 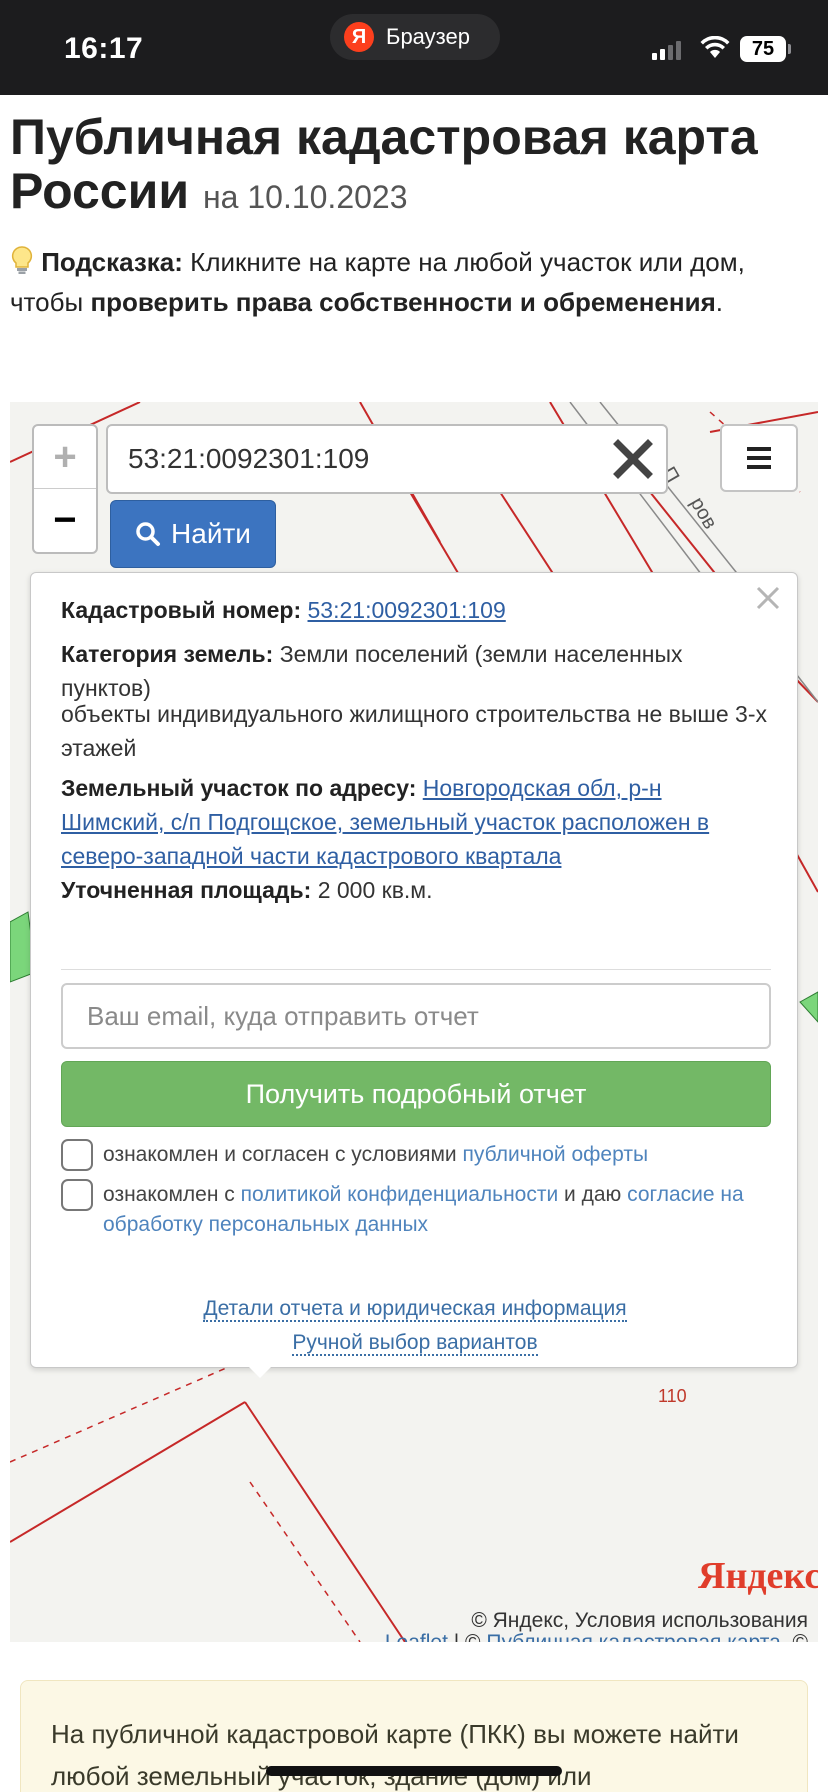 What do you see at coordinates (167, 654) in the screenshot?
I see `land-category-label: Категория земель:` at bounding box center [167, 654].